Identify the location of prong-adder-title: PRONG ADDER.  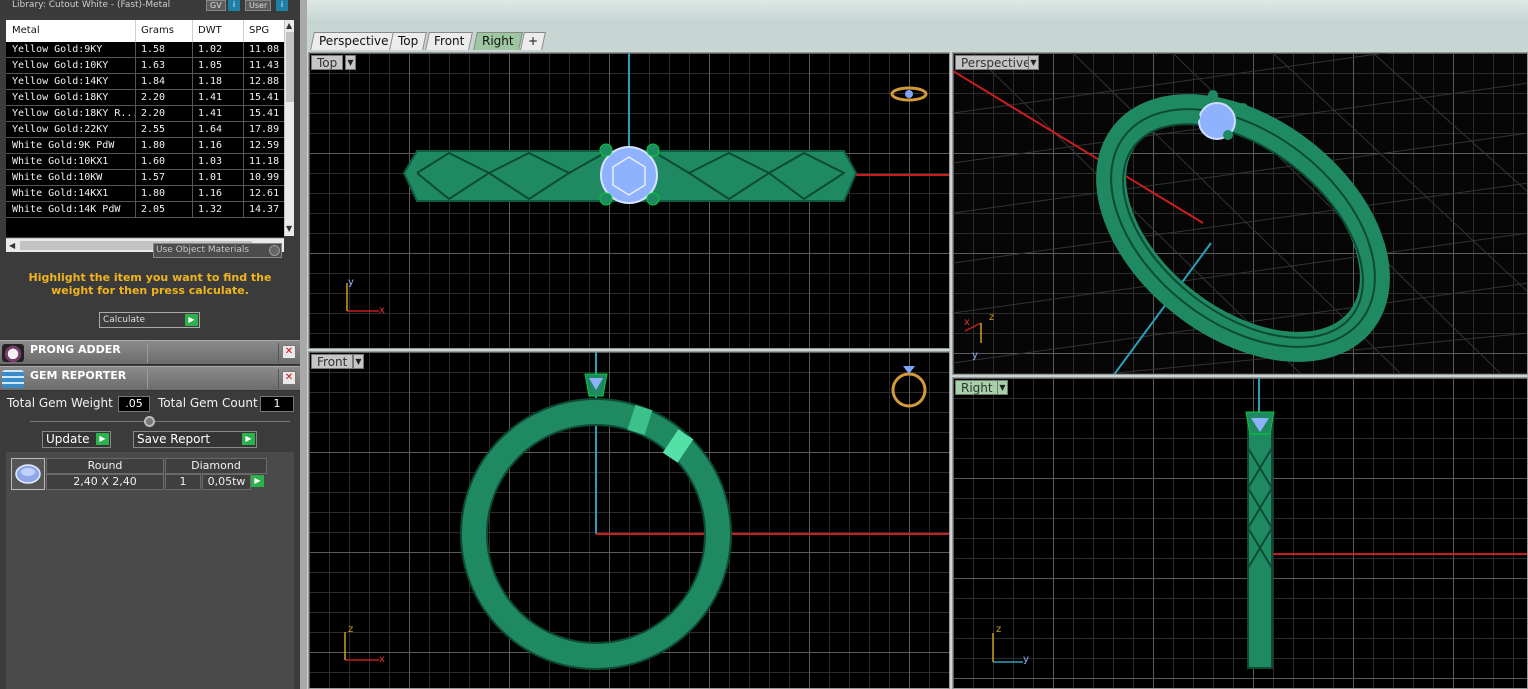
(75, 349).